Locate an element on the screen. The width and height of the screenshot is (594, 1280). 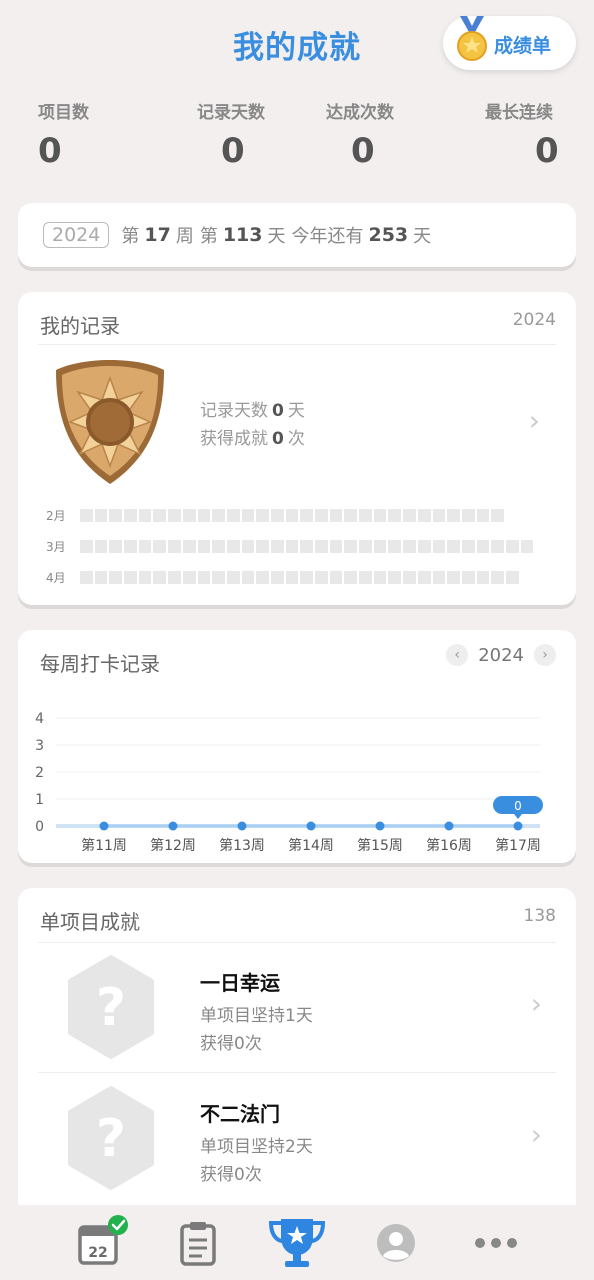
tab-calendar: 22 is located at coordinates (99, 1242).